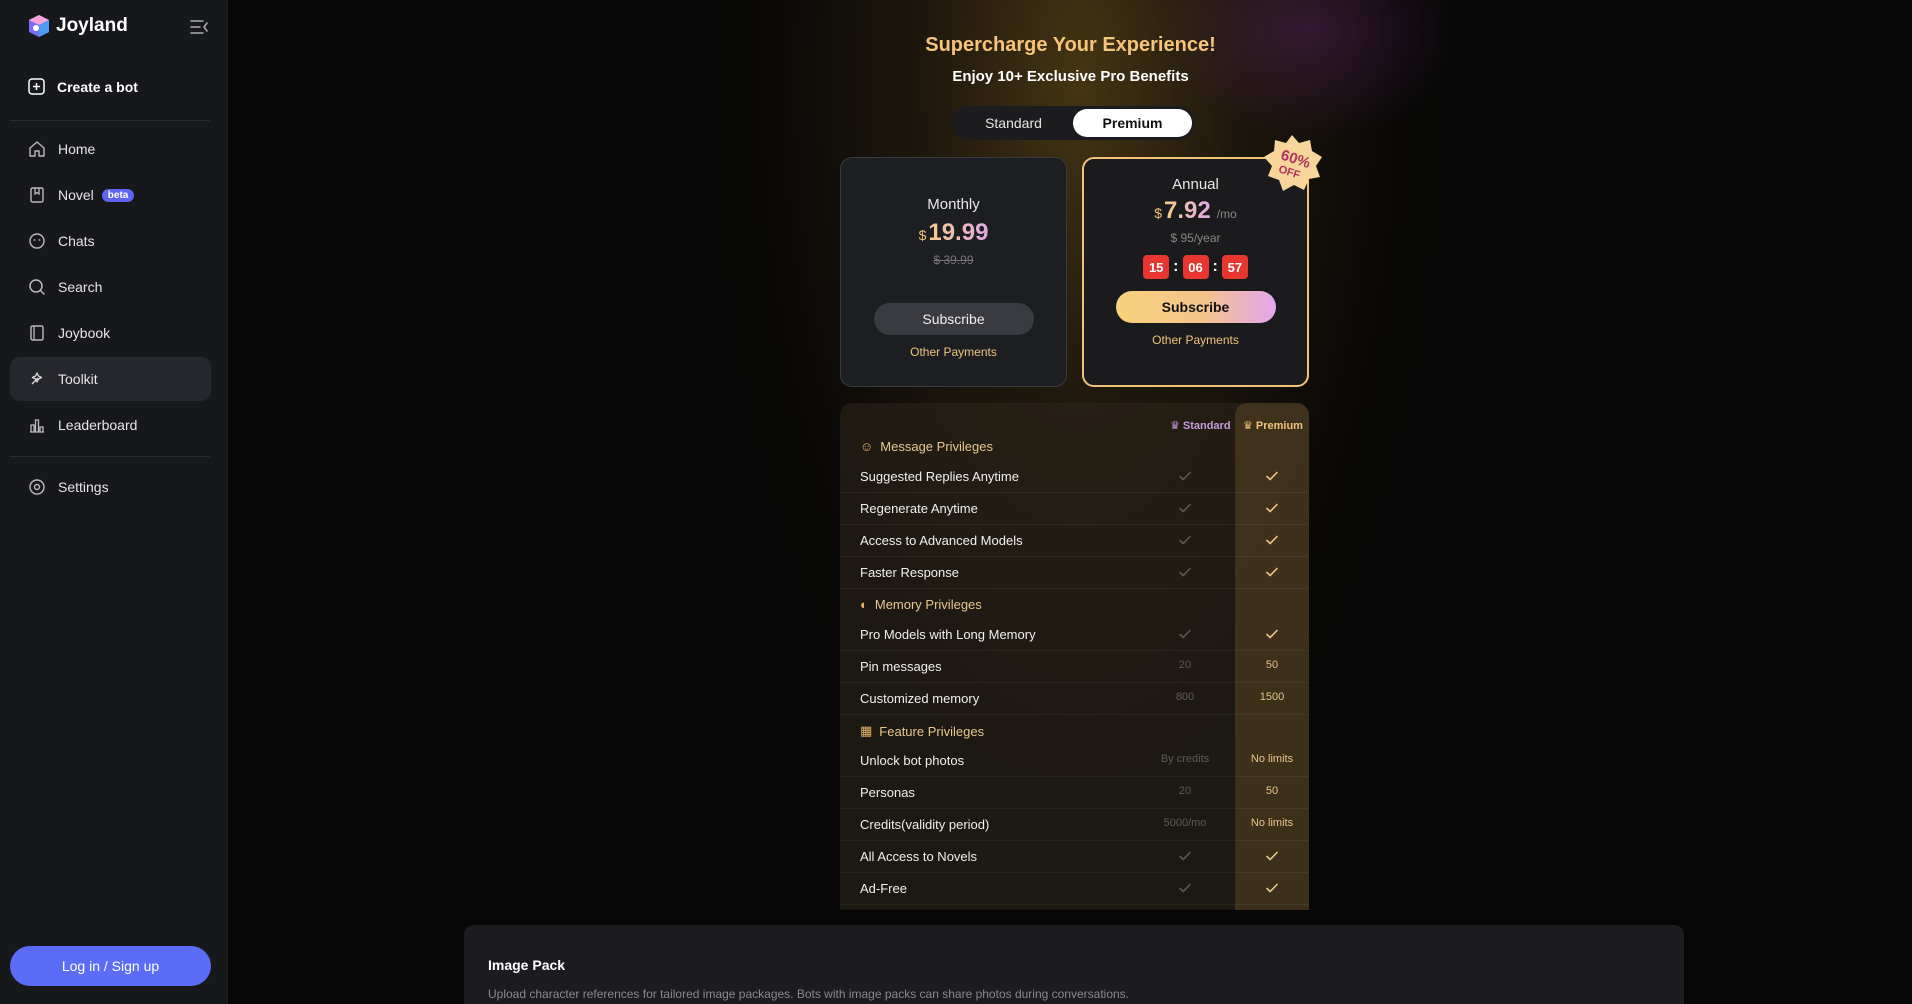 Image resolution: width=1912 pixels, height=1004 pixels. Describe the element at coordinates (953, 233) in the screenshot. I see `price: $ 19.99` at that location.